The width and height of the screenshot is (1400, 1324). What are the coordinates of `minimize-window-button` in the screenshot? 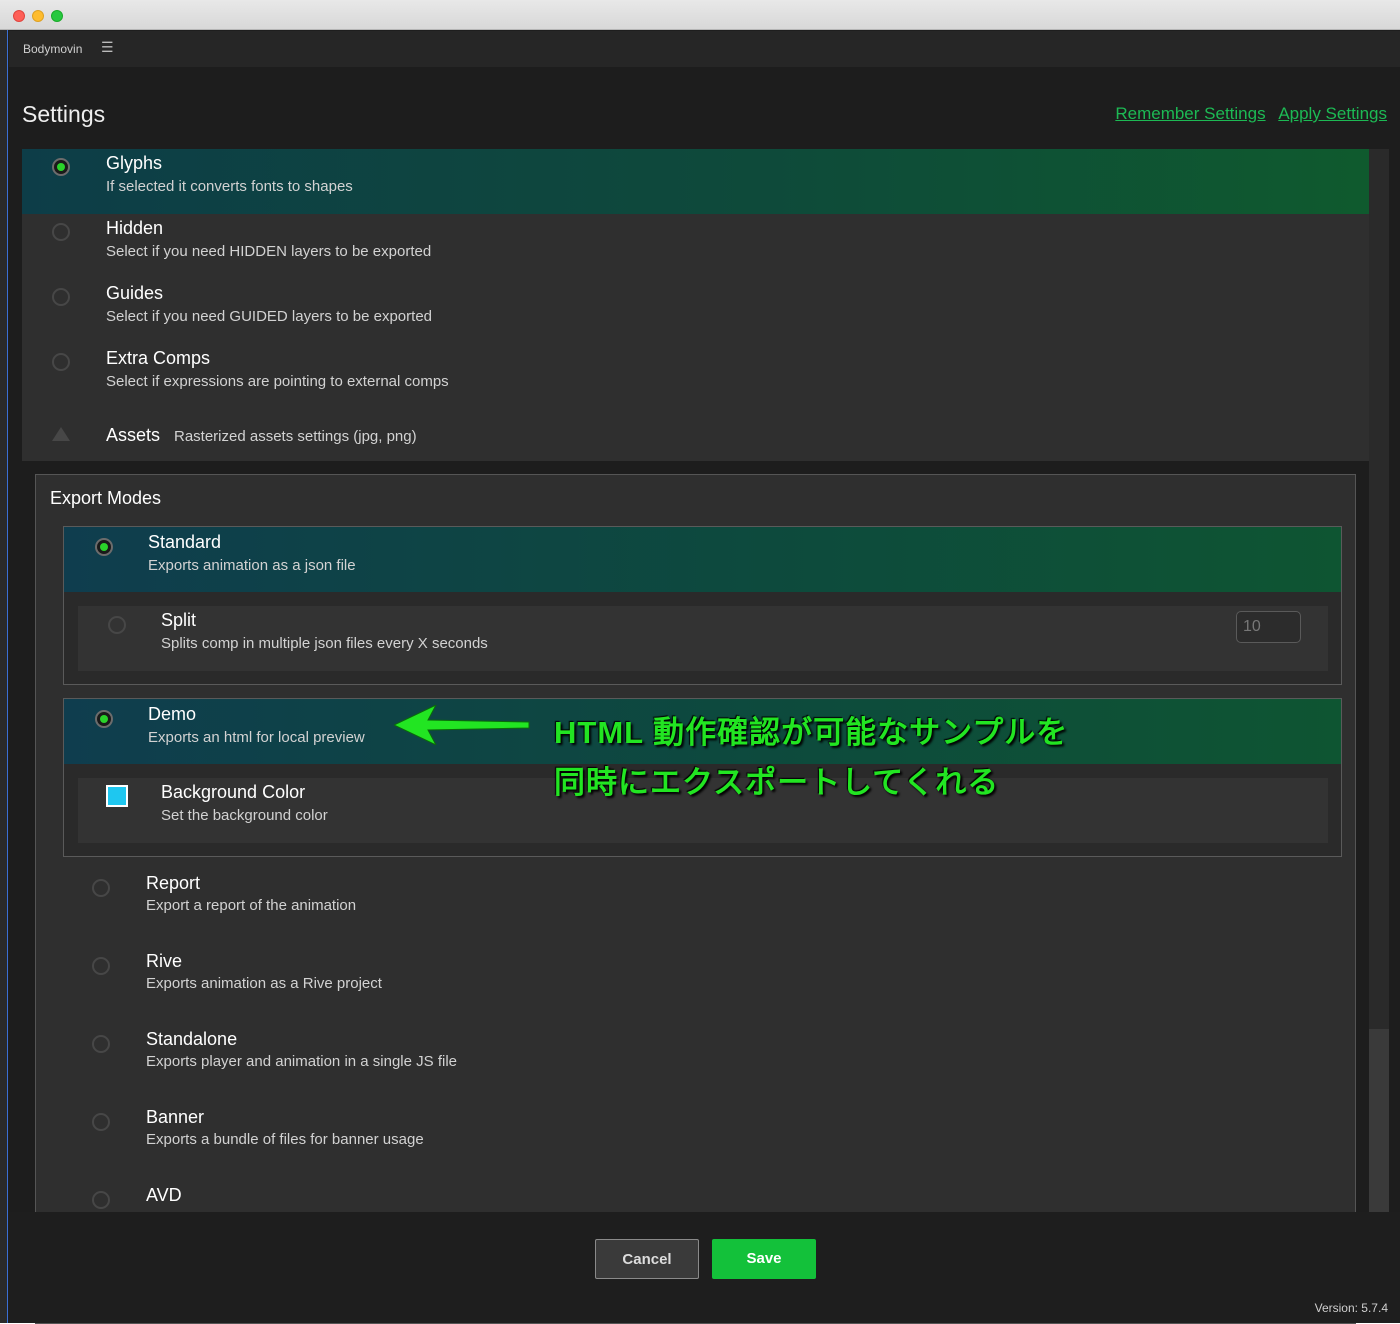 It's located at (38, 16).